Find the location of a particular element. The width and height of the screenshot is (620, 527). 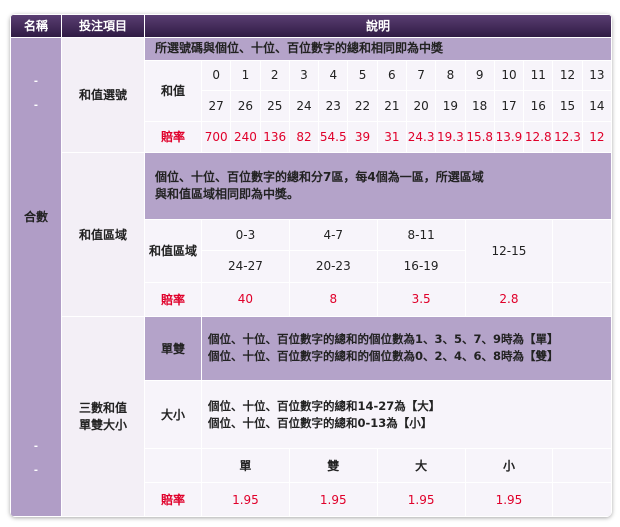

table-header: 名稱 投注項目 說明 is located at coordinates (311, 26).